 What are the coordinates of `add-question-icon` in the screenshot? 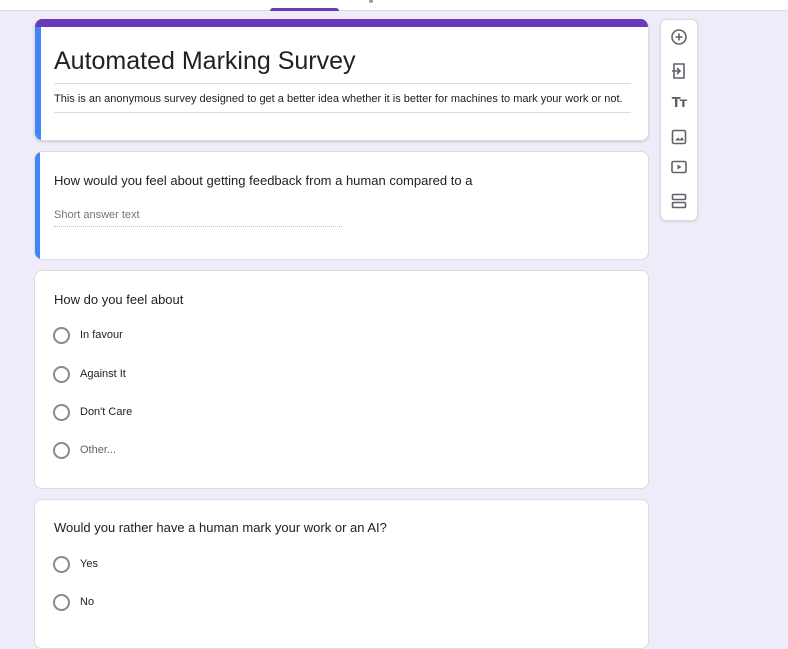 It's located at (679, 37).